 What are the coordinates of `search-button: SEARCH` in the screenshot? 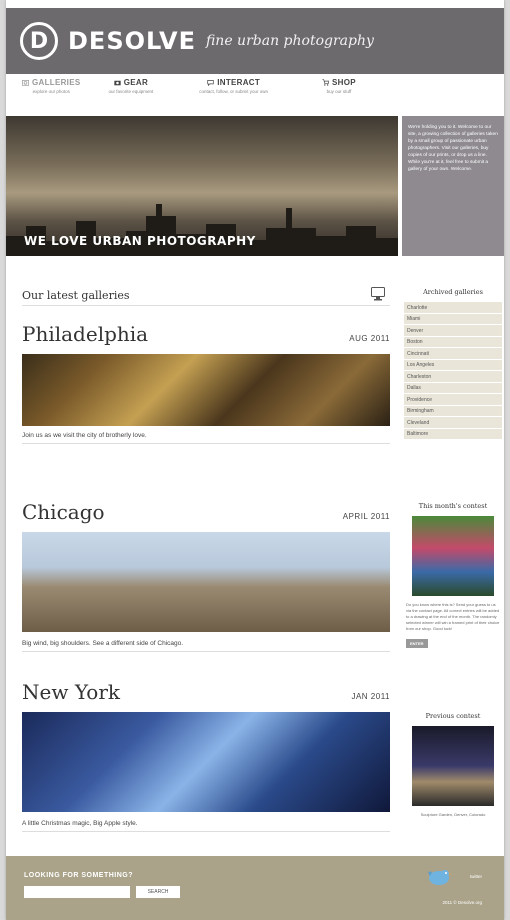 It's located at (158, 892).